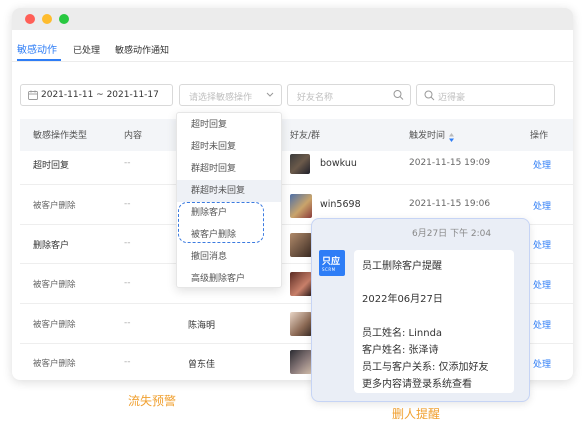 This screenshot has width=586, height=426. Describe the element at coordinates (340, 204) in the screenshot. I see `row-2-friend: win5698` at that location.